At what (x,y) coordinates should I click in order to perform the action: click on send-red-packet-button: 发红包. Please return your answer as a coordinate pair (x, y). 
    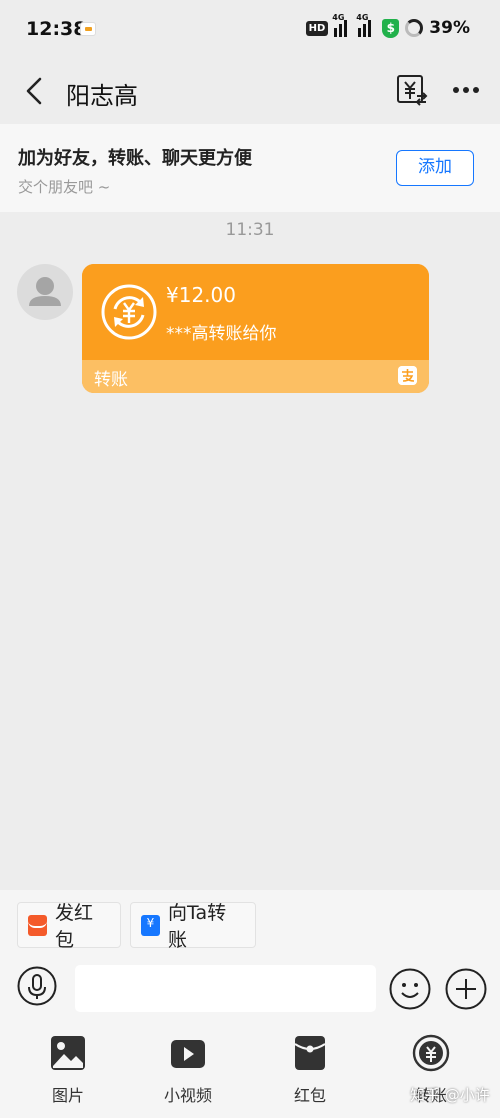
    Looking at the image, I should click on (69, 926).